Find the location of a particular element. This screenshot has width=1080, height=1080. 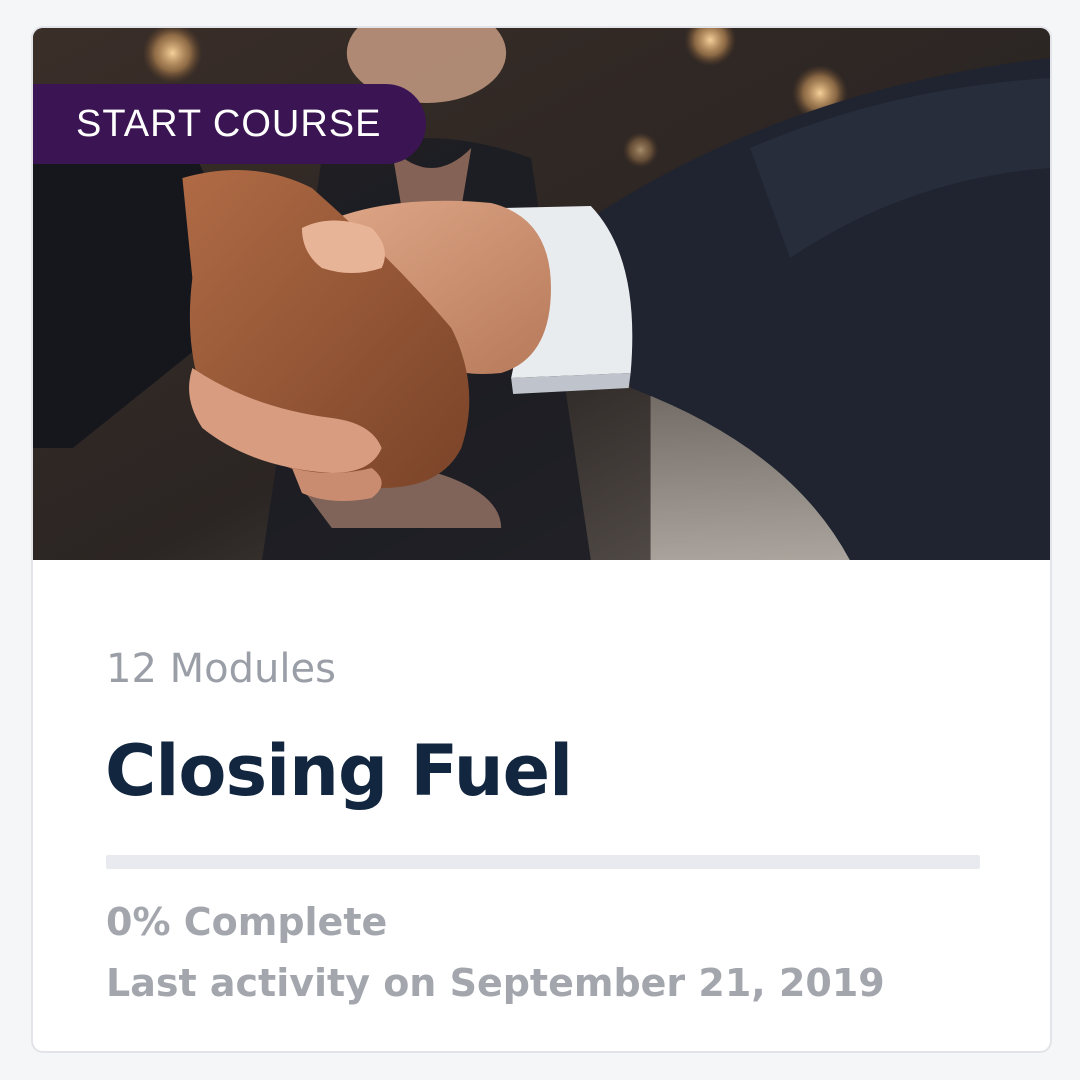

completion-status: 0% Complete is located at coordinates (247, 922).